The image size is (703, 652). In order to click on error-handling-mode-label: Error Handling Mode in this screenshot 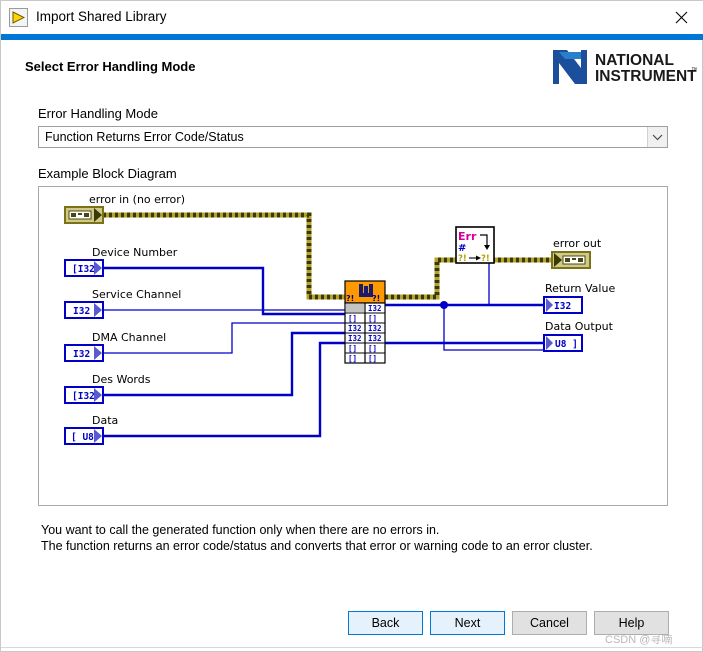, I will do `click(98, 113)`.